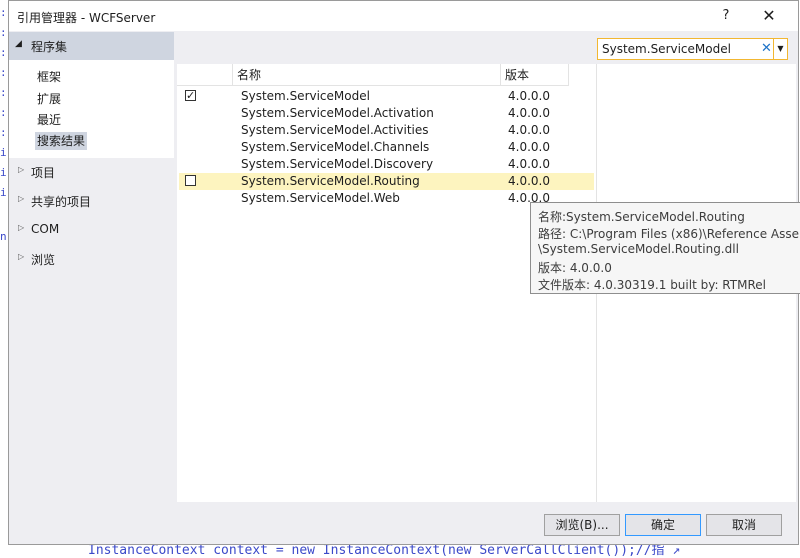 This screenshot has width=800, height=558. What do you see at coordinates (91, 173) in the screenshot?
I see `nav-group-projects: ▷ 项目` at bounding box center [91, 173].